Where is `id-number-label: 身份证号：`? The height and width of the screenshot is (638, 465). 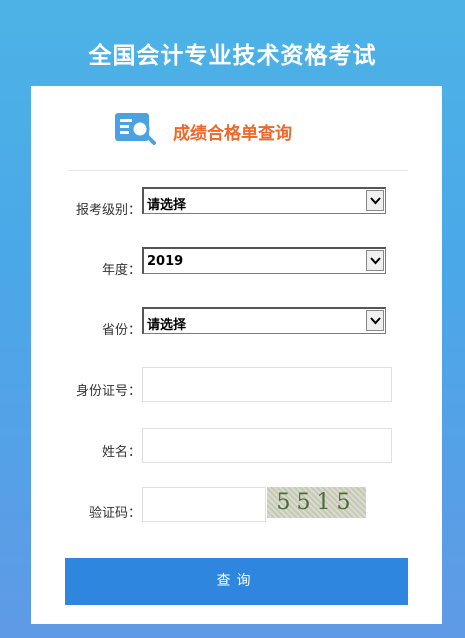 id-number-label: 身份证号： is located at coordinates (108, 391).